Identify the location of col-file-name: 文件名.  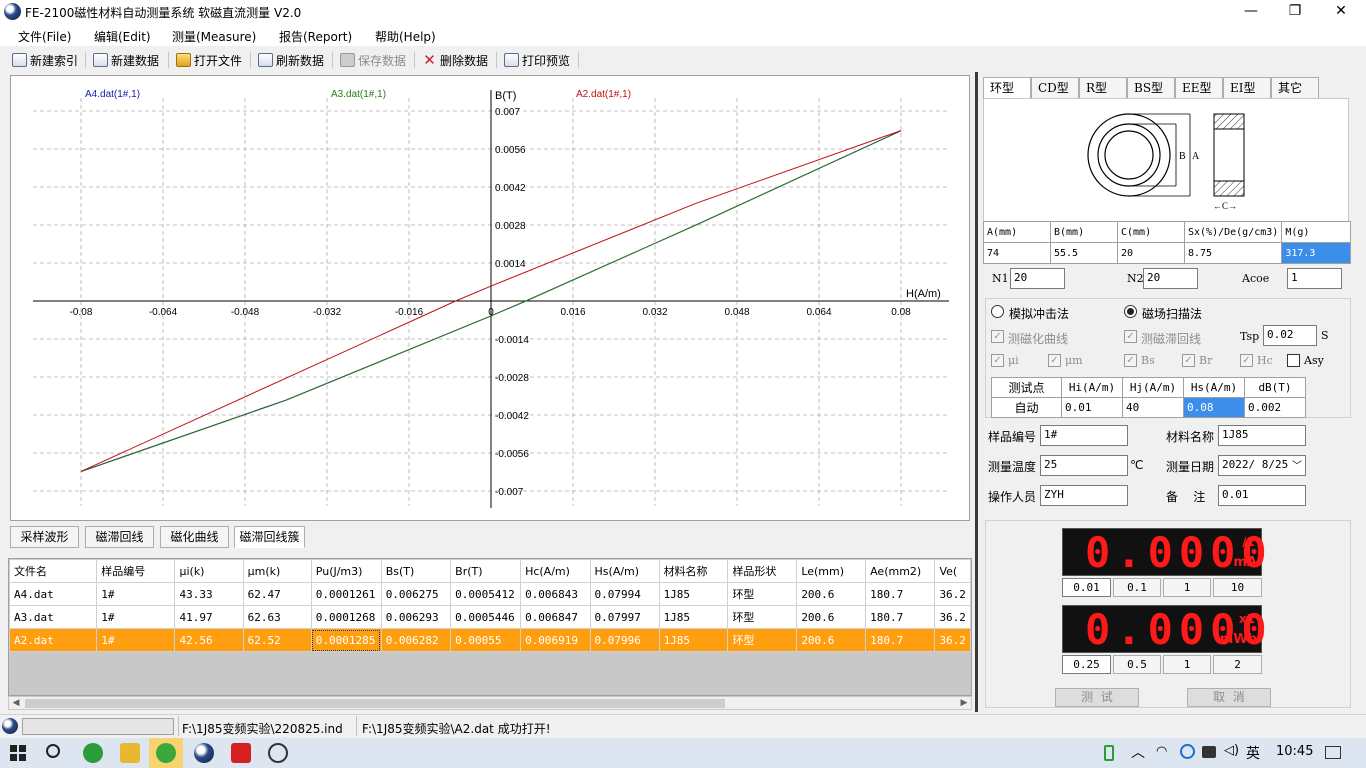
(53, 571).